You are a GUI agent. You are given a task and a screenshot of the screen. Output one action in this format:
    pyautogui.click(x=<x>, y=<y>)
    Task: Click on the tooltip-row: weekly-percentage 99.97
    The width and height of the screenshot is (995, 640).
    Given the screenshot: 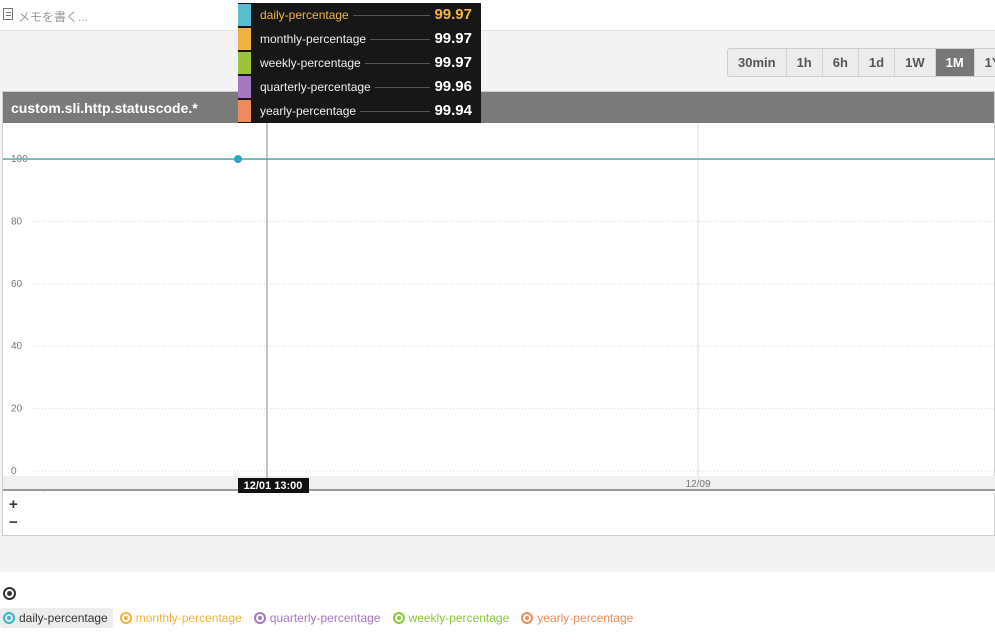 What is the action you would take?
    pyautogui.click(x=359, y=63)
    